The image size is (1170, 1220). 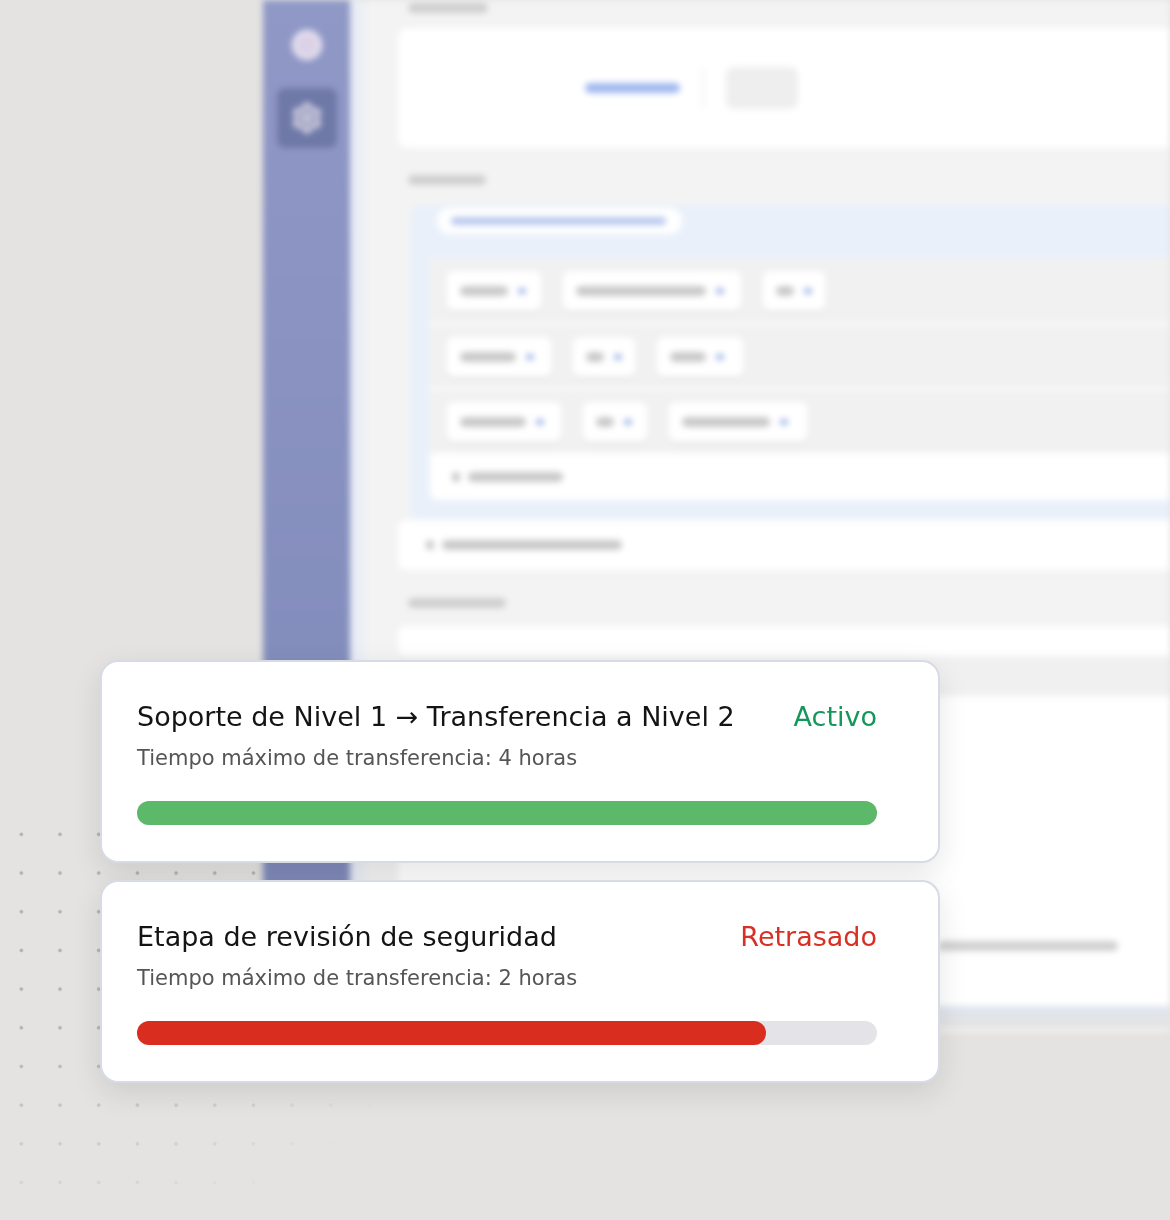 What do you see at coordinates (358, 758) in the screenshot?
I see `card-subtitle: Tiempo máximo de transferencia: 4 horas` at bounding box center [358, 758].